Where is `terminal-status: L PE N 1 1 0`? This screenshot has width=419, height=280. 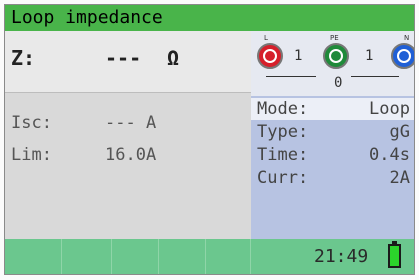
terminal-status: L PE N 1 1 0 is located at coordinates (332, 63).